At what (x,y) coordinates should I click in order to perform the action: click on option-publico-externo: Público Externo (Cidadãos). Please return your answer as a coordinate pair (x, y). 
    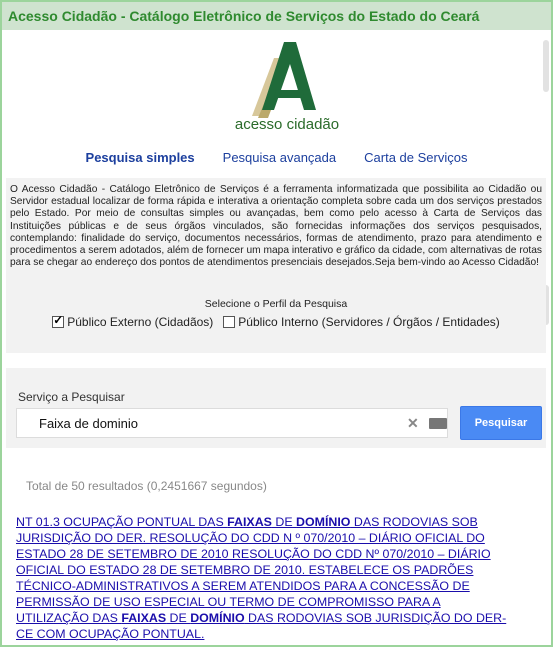
    Looking at the image, I should click on (133, 321).